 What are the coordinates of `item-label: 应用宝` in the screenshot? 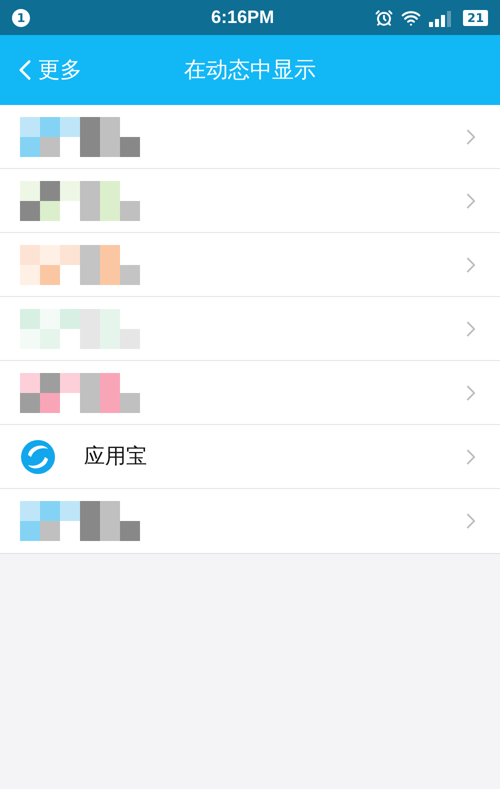 It's located at (115, 456).